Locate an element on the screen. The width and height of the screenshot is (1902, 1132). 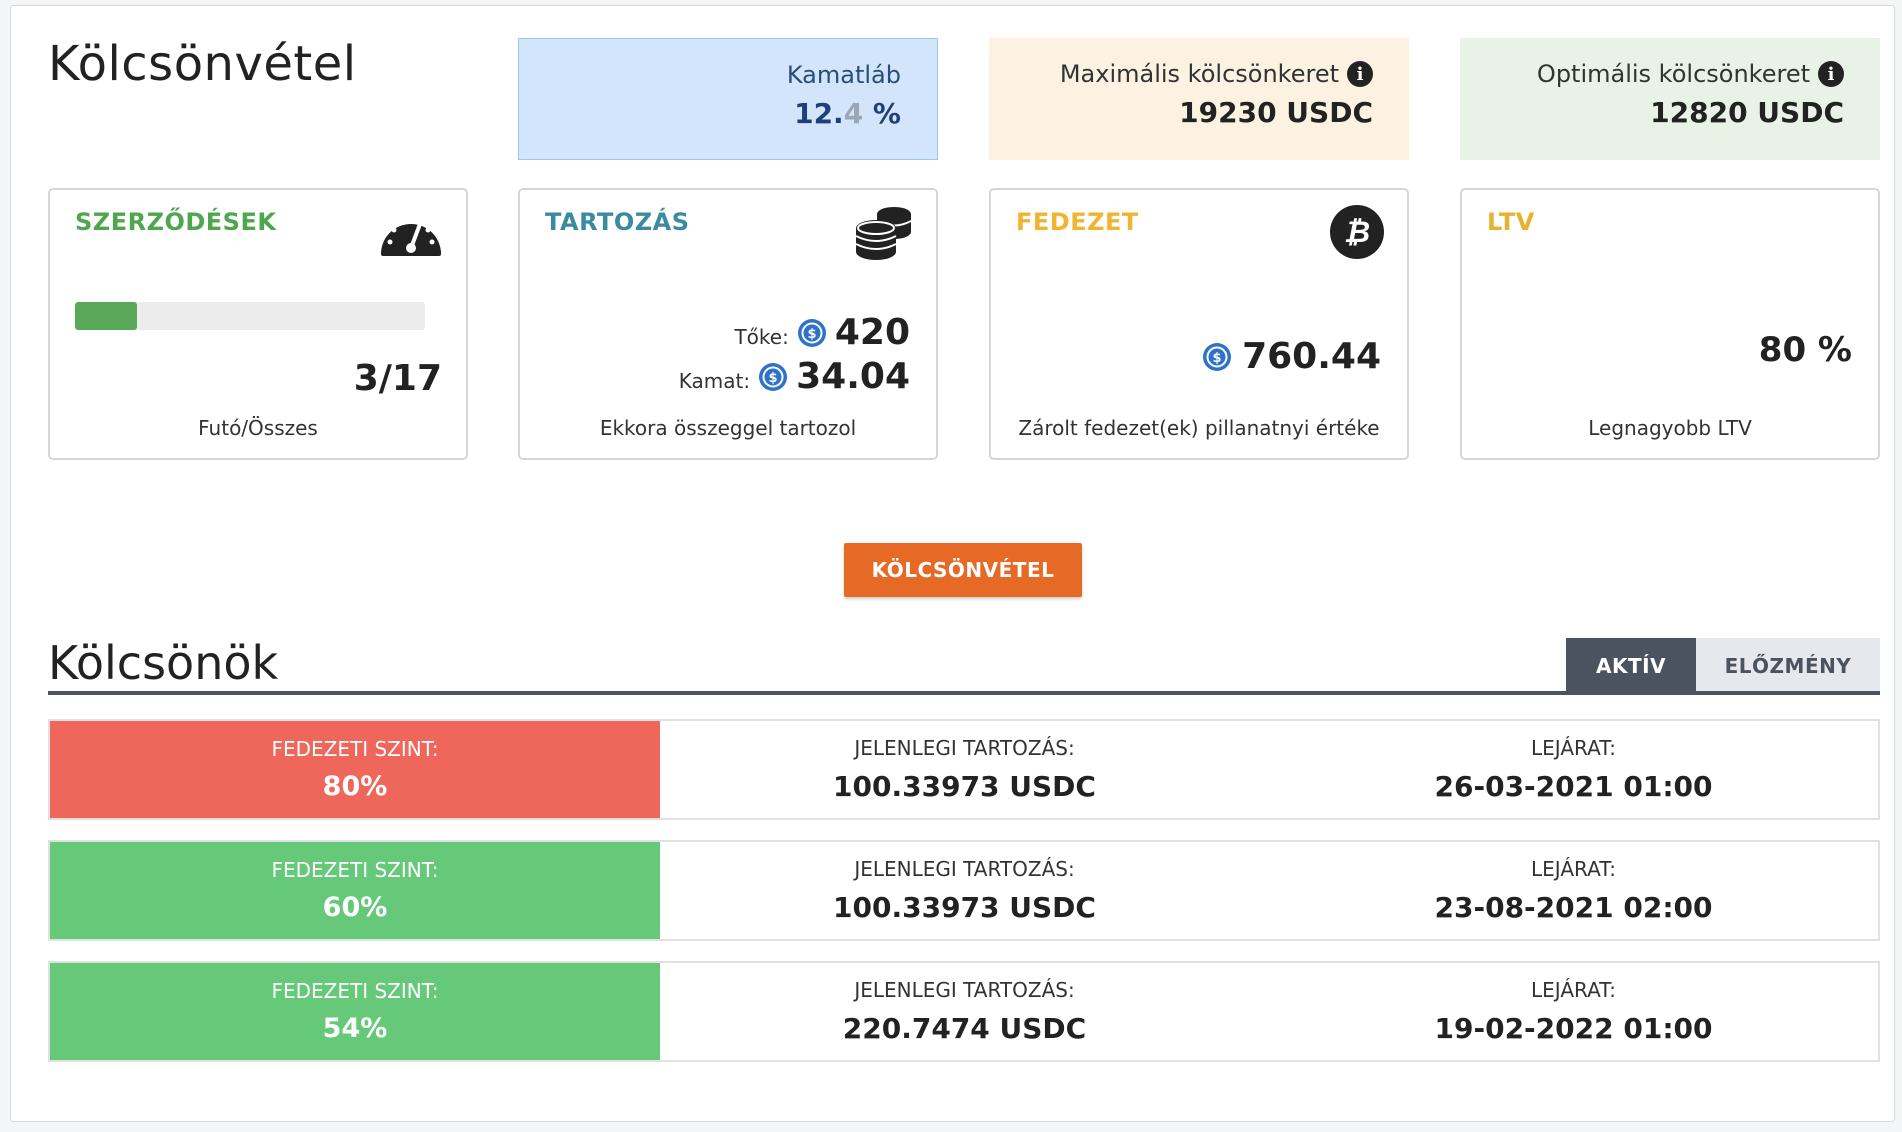
interest-rate-value-main: 12. is located at coordinates (819, 113).